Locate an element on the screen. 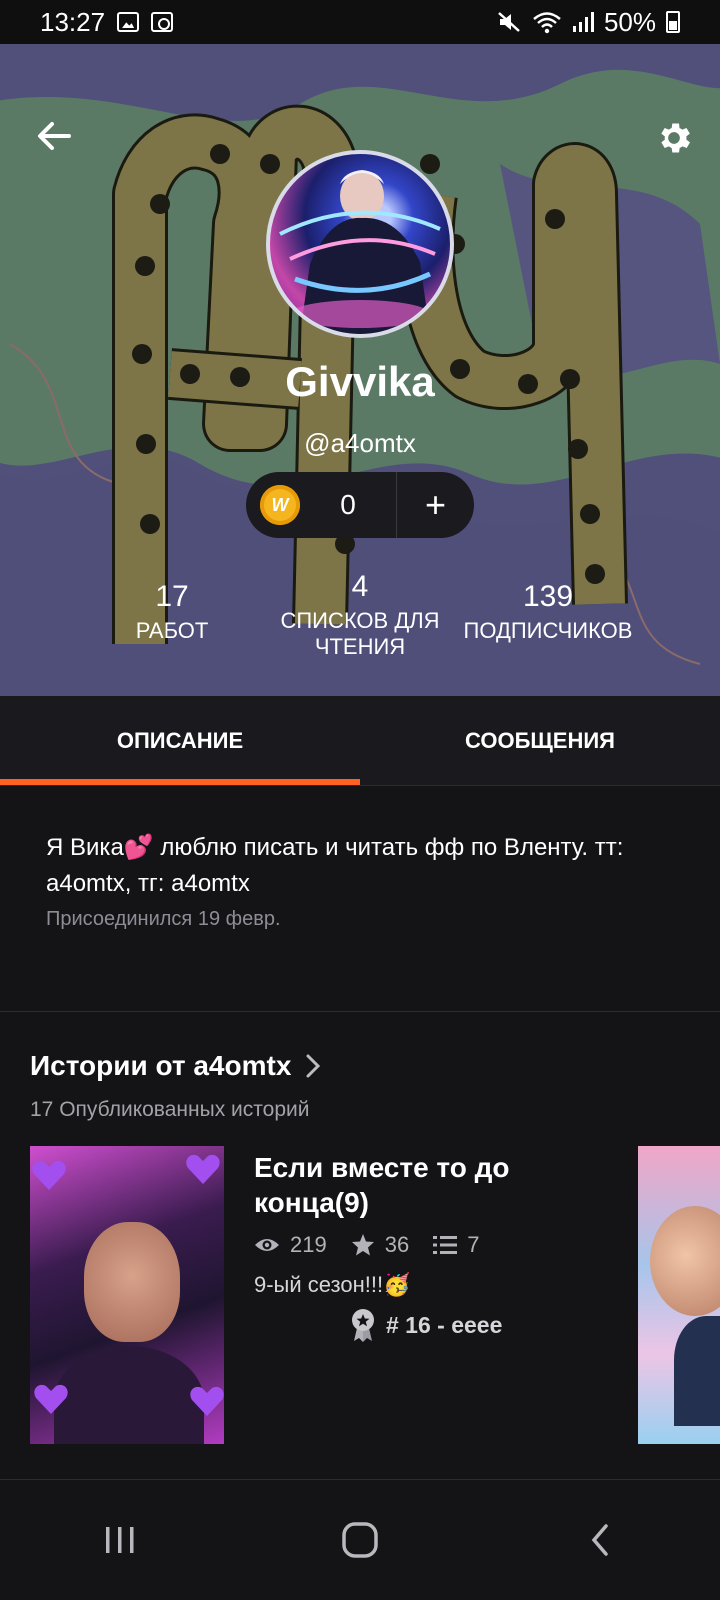 This screenshot has height=1600, width=720. story-rank-text: # 16 - eeee is located at coordinates (444, 1324).